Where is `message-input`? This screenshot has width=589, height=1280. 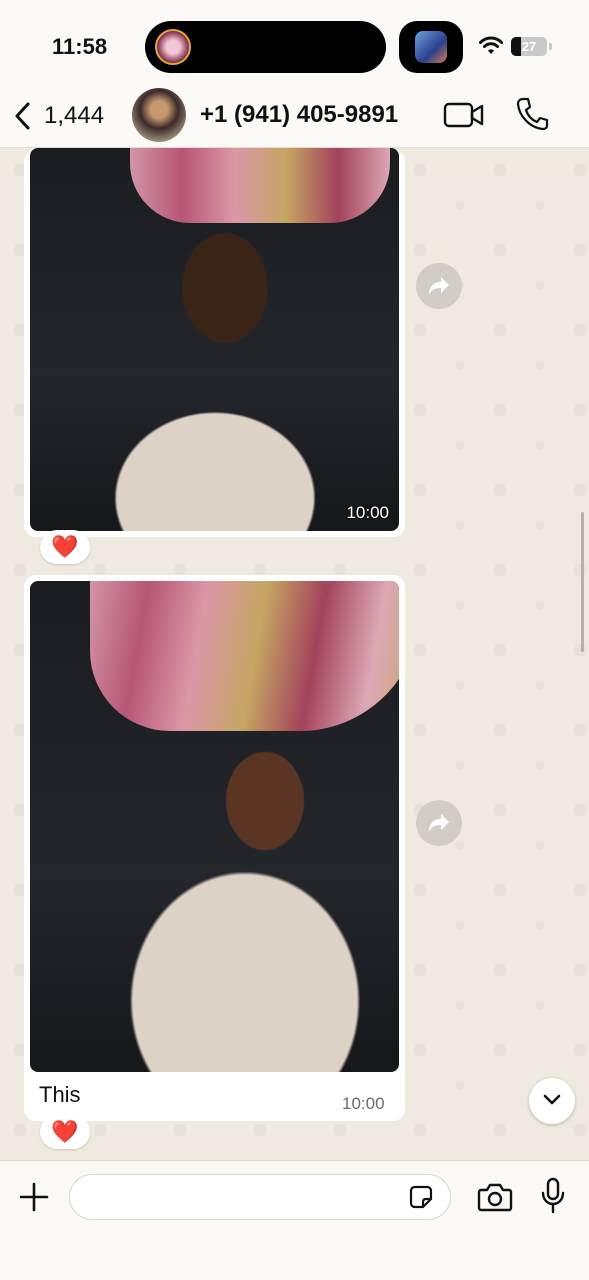 message-input is located at coordinates (260, 1197).